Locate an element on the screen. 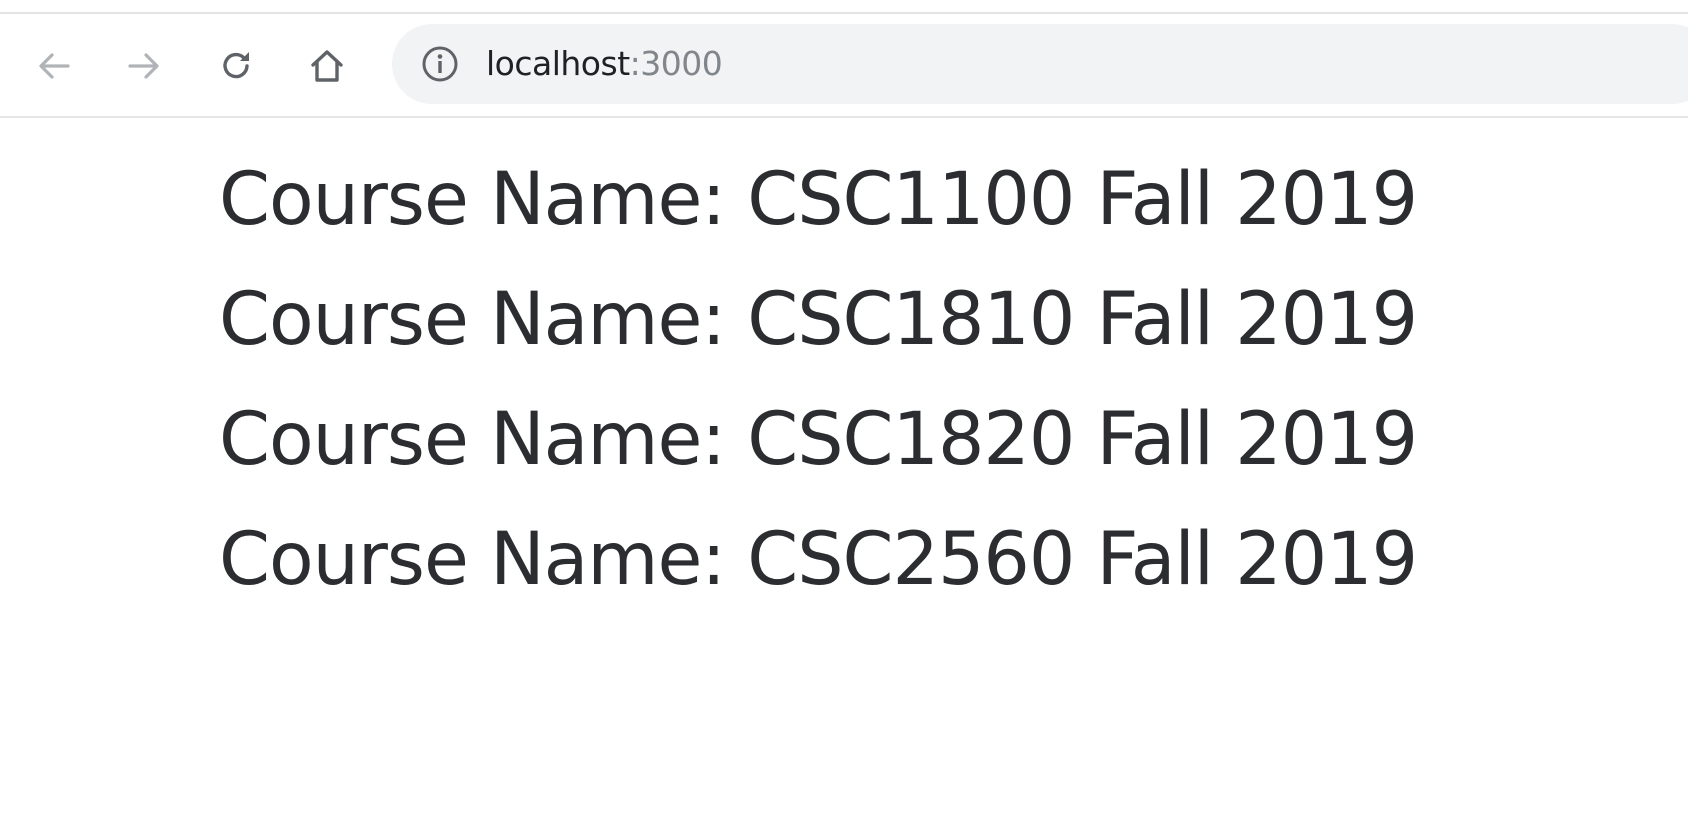 Image resolution: width=1688 pixels, height=814 pixels. reload-icon is located at coordinates (236, 65).